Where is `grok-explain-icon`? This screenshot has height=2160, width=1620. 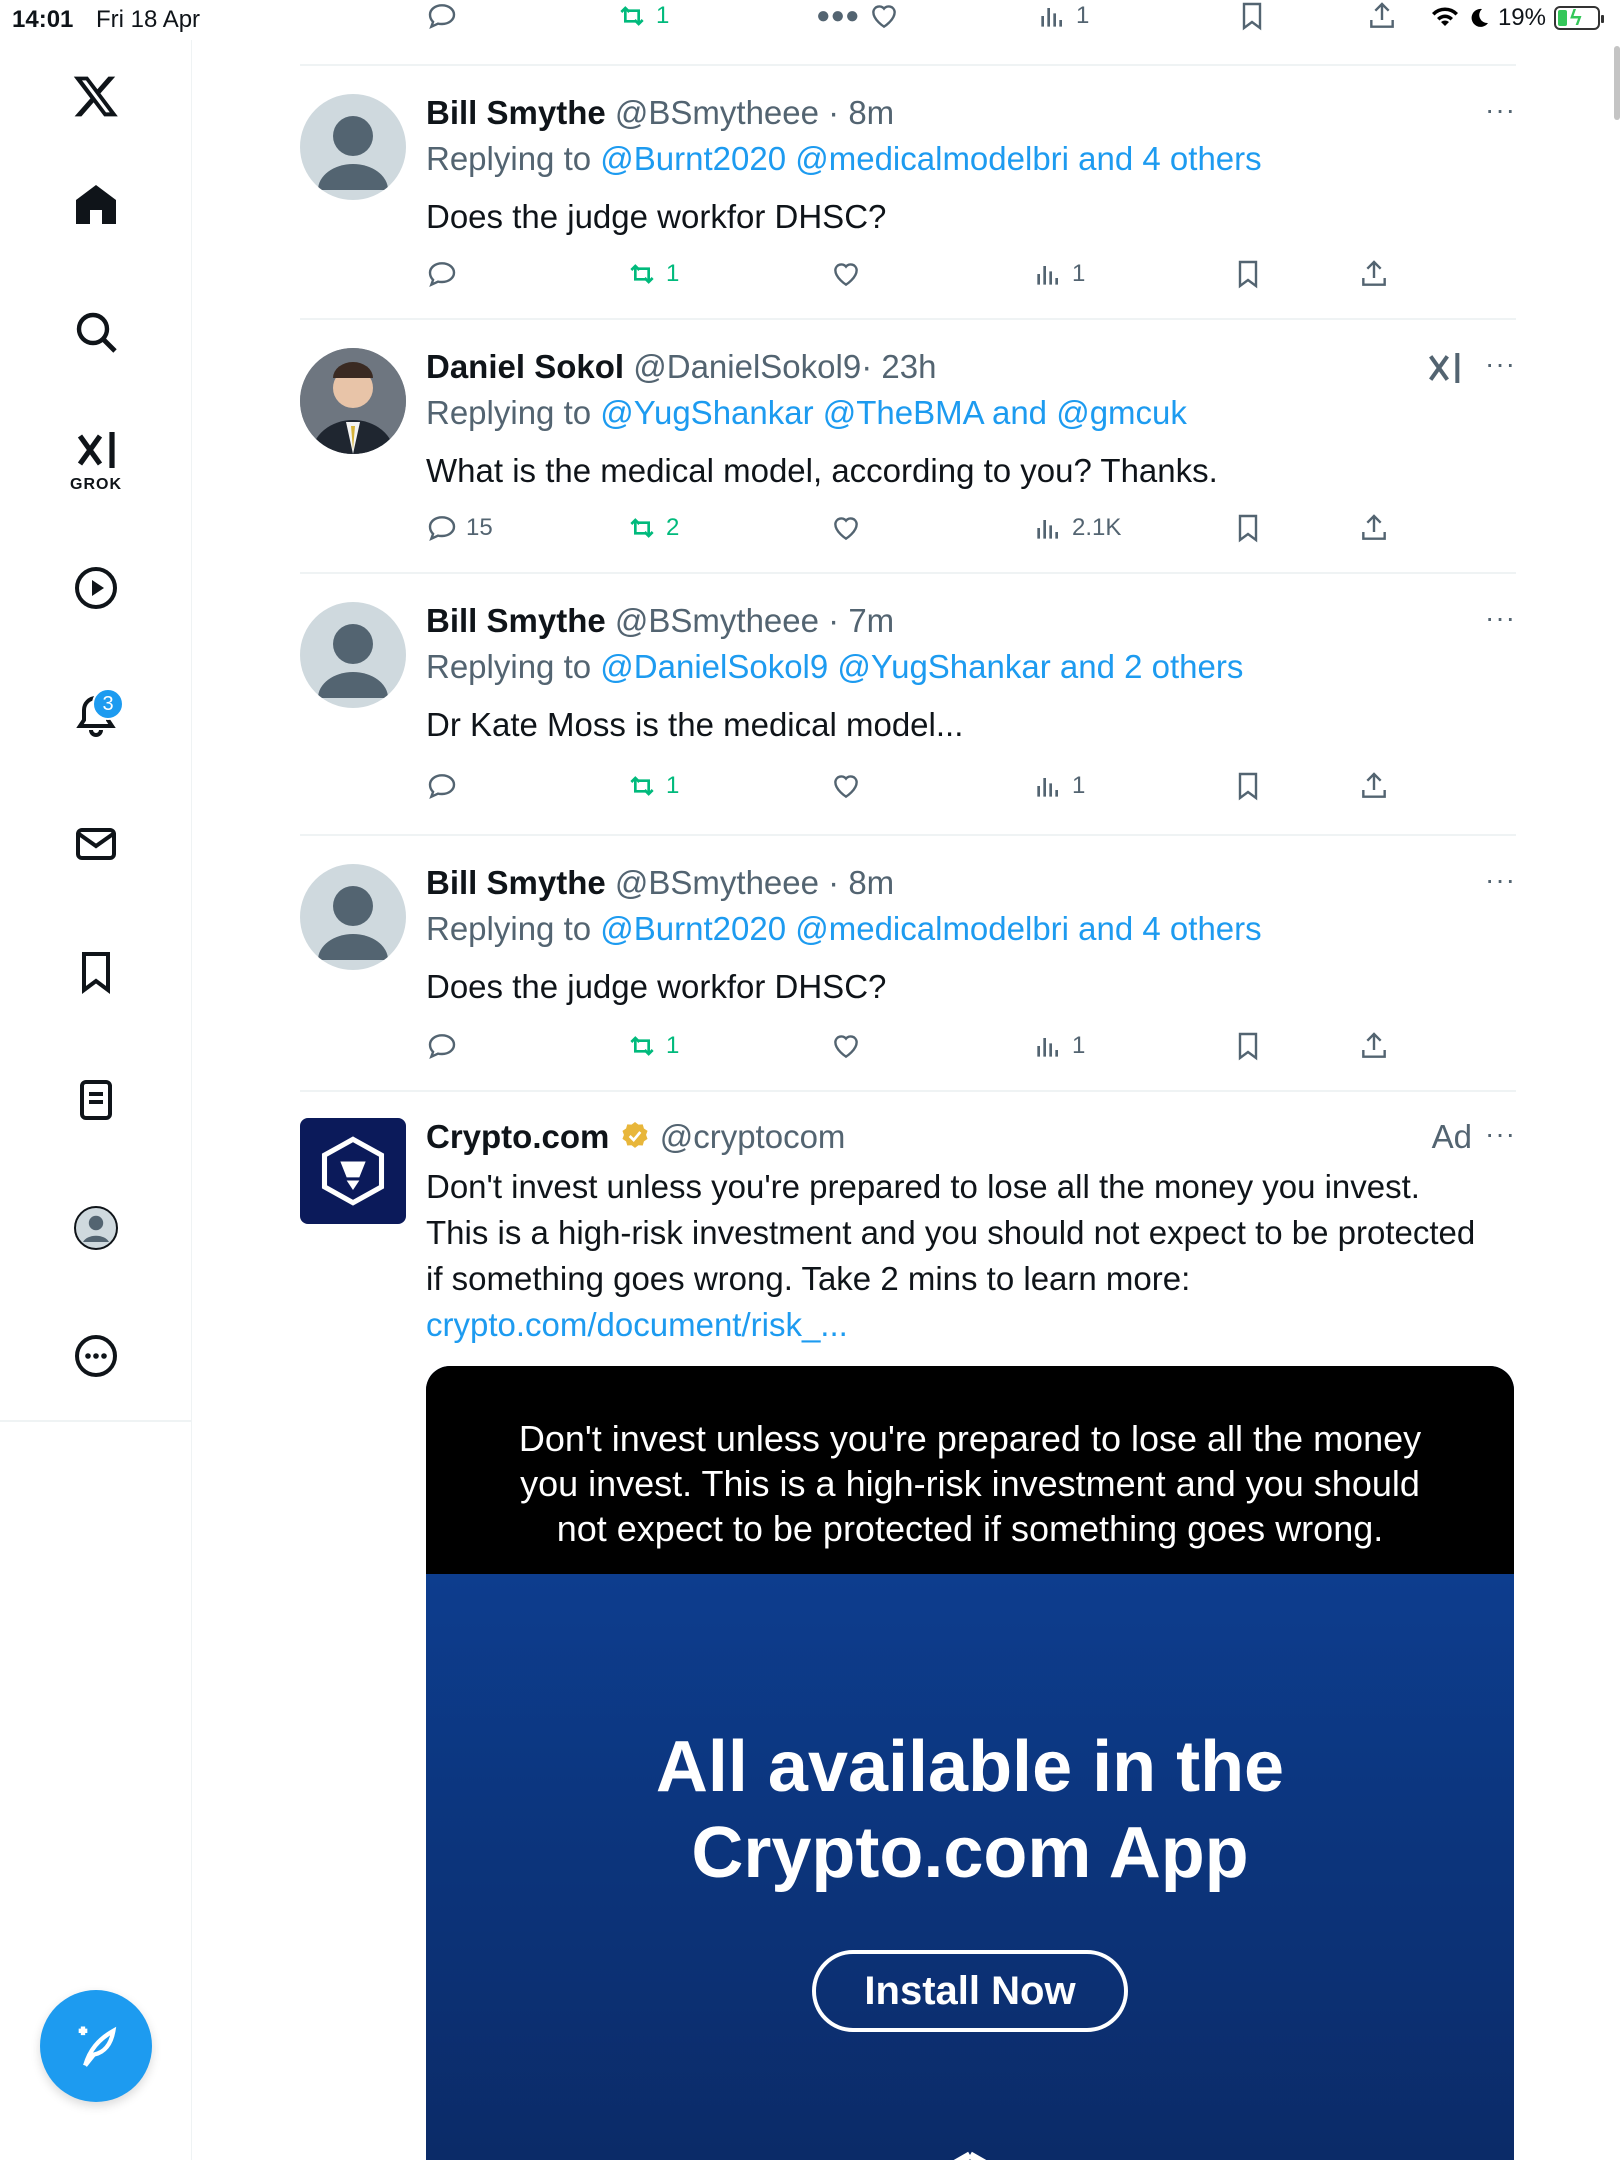 grok-explain-icon is located at coordinates (1444, 368).